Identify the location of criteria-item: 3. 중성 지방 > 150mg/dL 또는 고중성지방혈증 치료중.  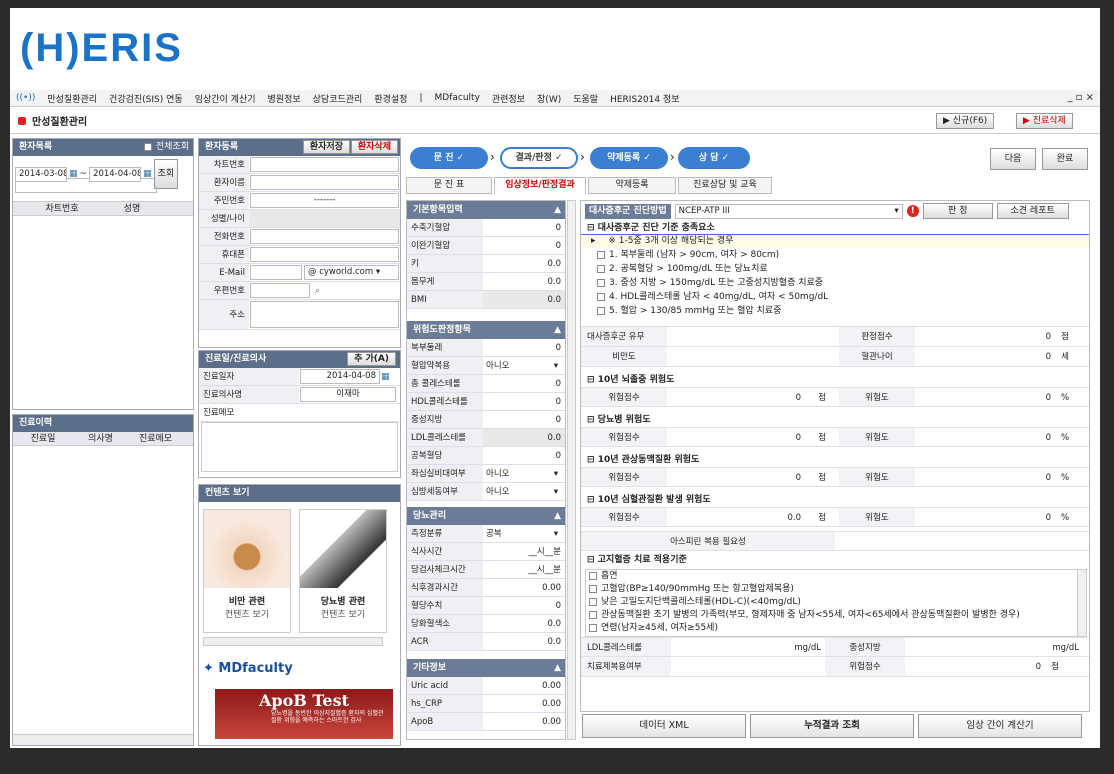
(835, 283).